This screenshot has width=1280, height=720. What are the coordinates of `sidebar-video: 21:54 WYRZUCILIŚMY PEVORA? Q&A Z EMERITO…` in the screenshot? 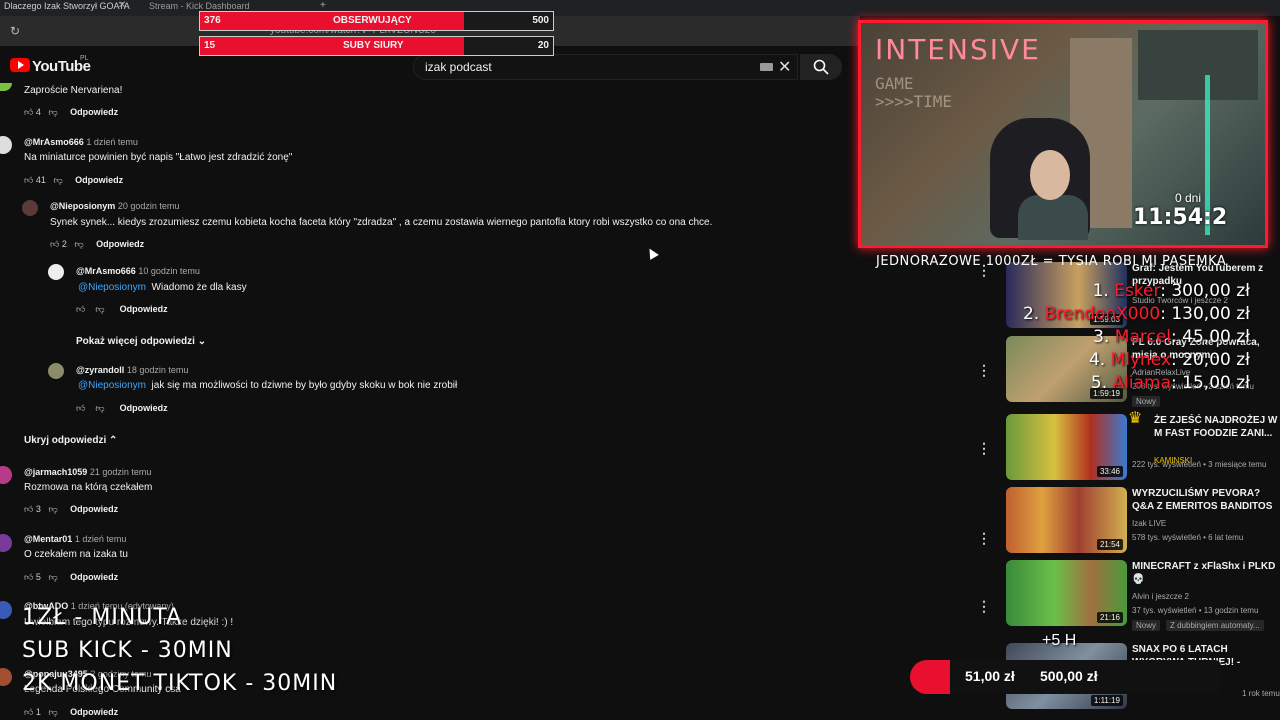 It's located at (1143, 521).